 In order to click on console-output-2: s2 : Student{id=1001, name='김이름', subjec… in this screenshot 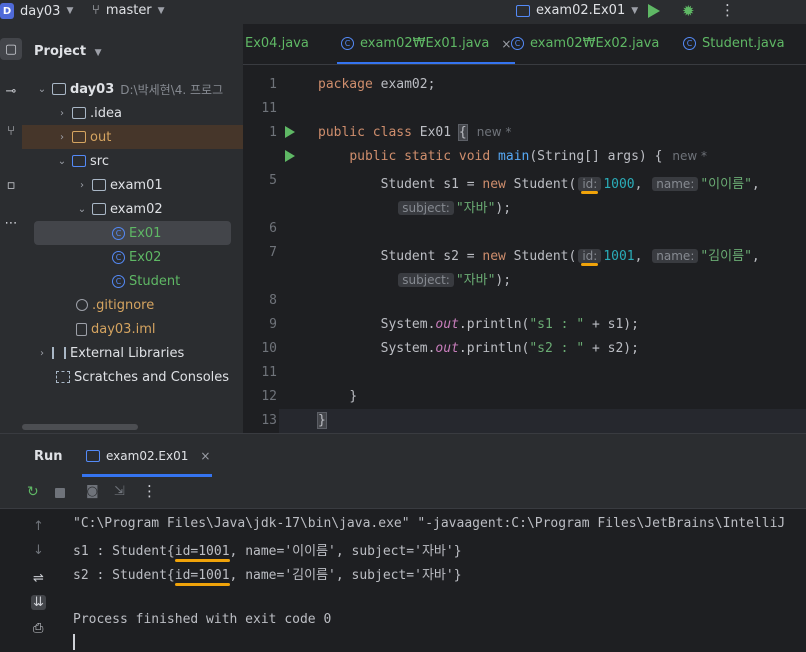, I will do `click(267, 575)`.